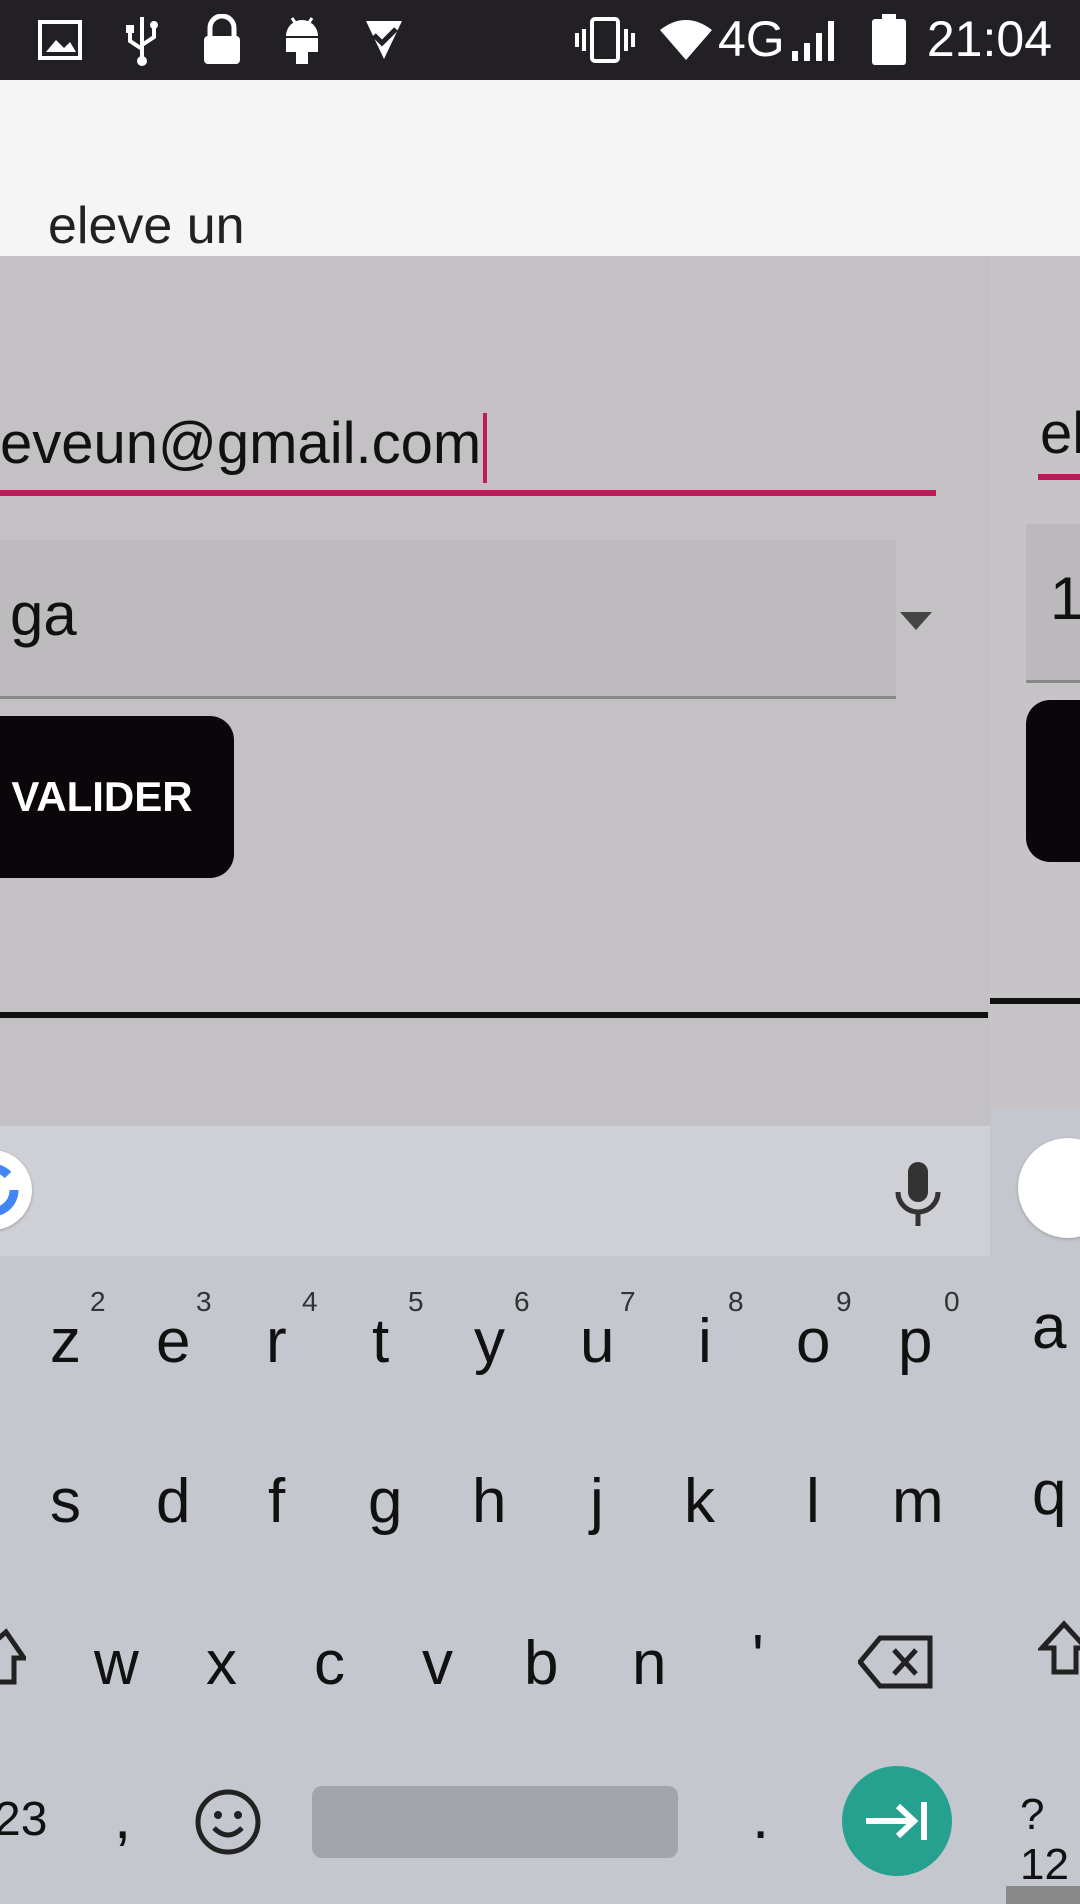 The width and height of the screenshot is (1080, 1904). Describe the element at coordinates (649, 1663) in the screenshot. I see `key-n: n` at that location.